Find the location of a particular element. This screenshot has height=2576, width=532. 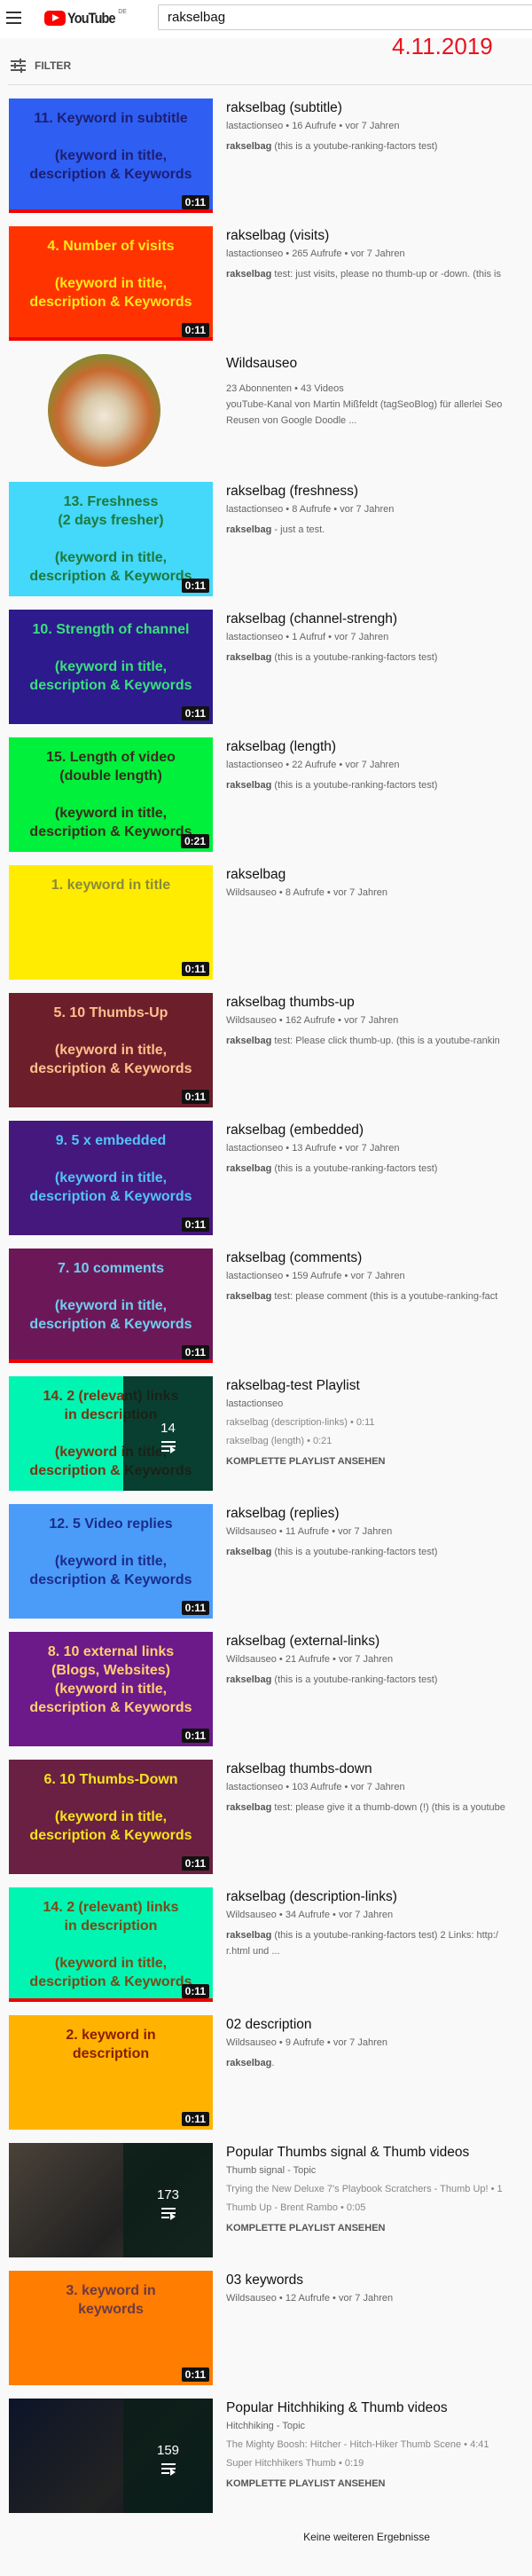

filter-button: FILTER is located at coordinates (41, 66).